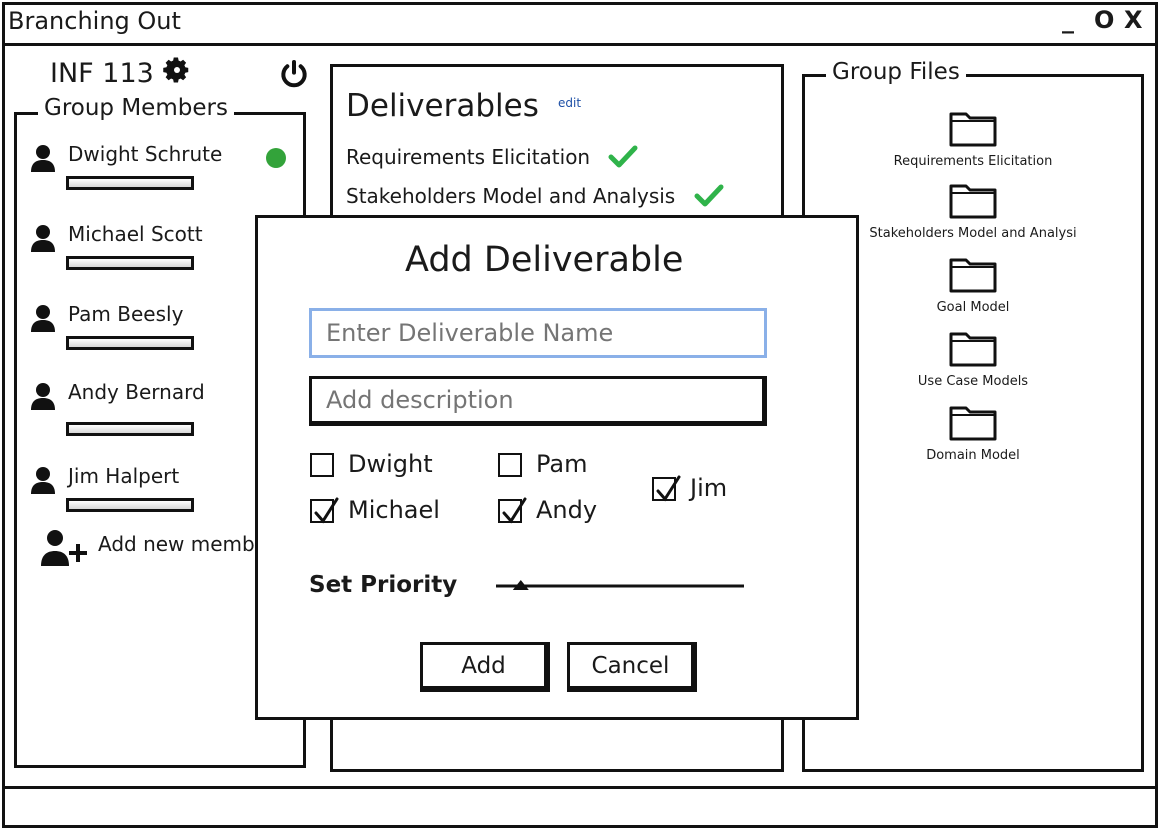  I want to click on deliverable-name-input, so click(538, 333).